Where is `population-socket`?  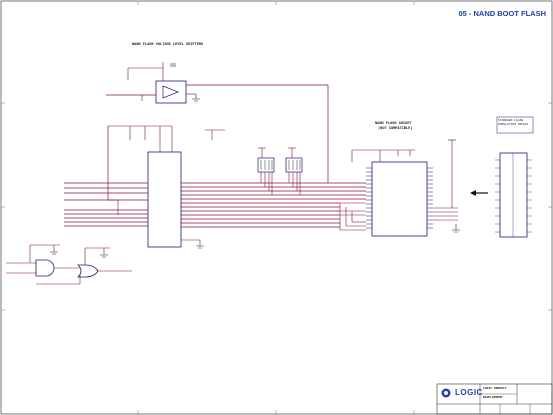 population-socket is located at coordinates (513, 195).